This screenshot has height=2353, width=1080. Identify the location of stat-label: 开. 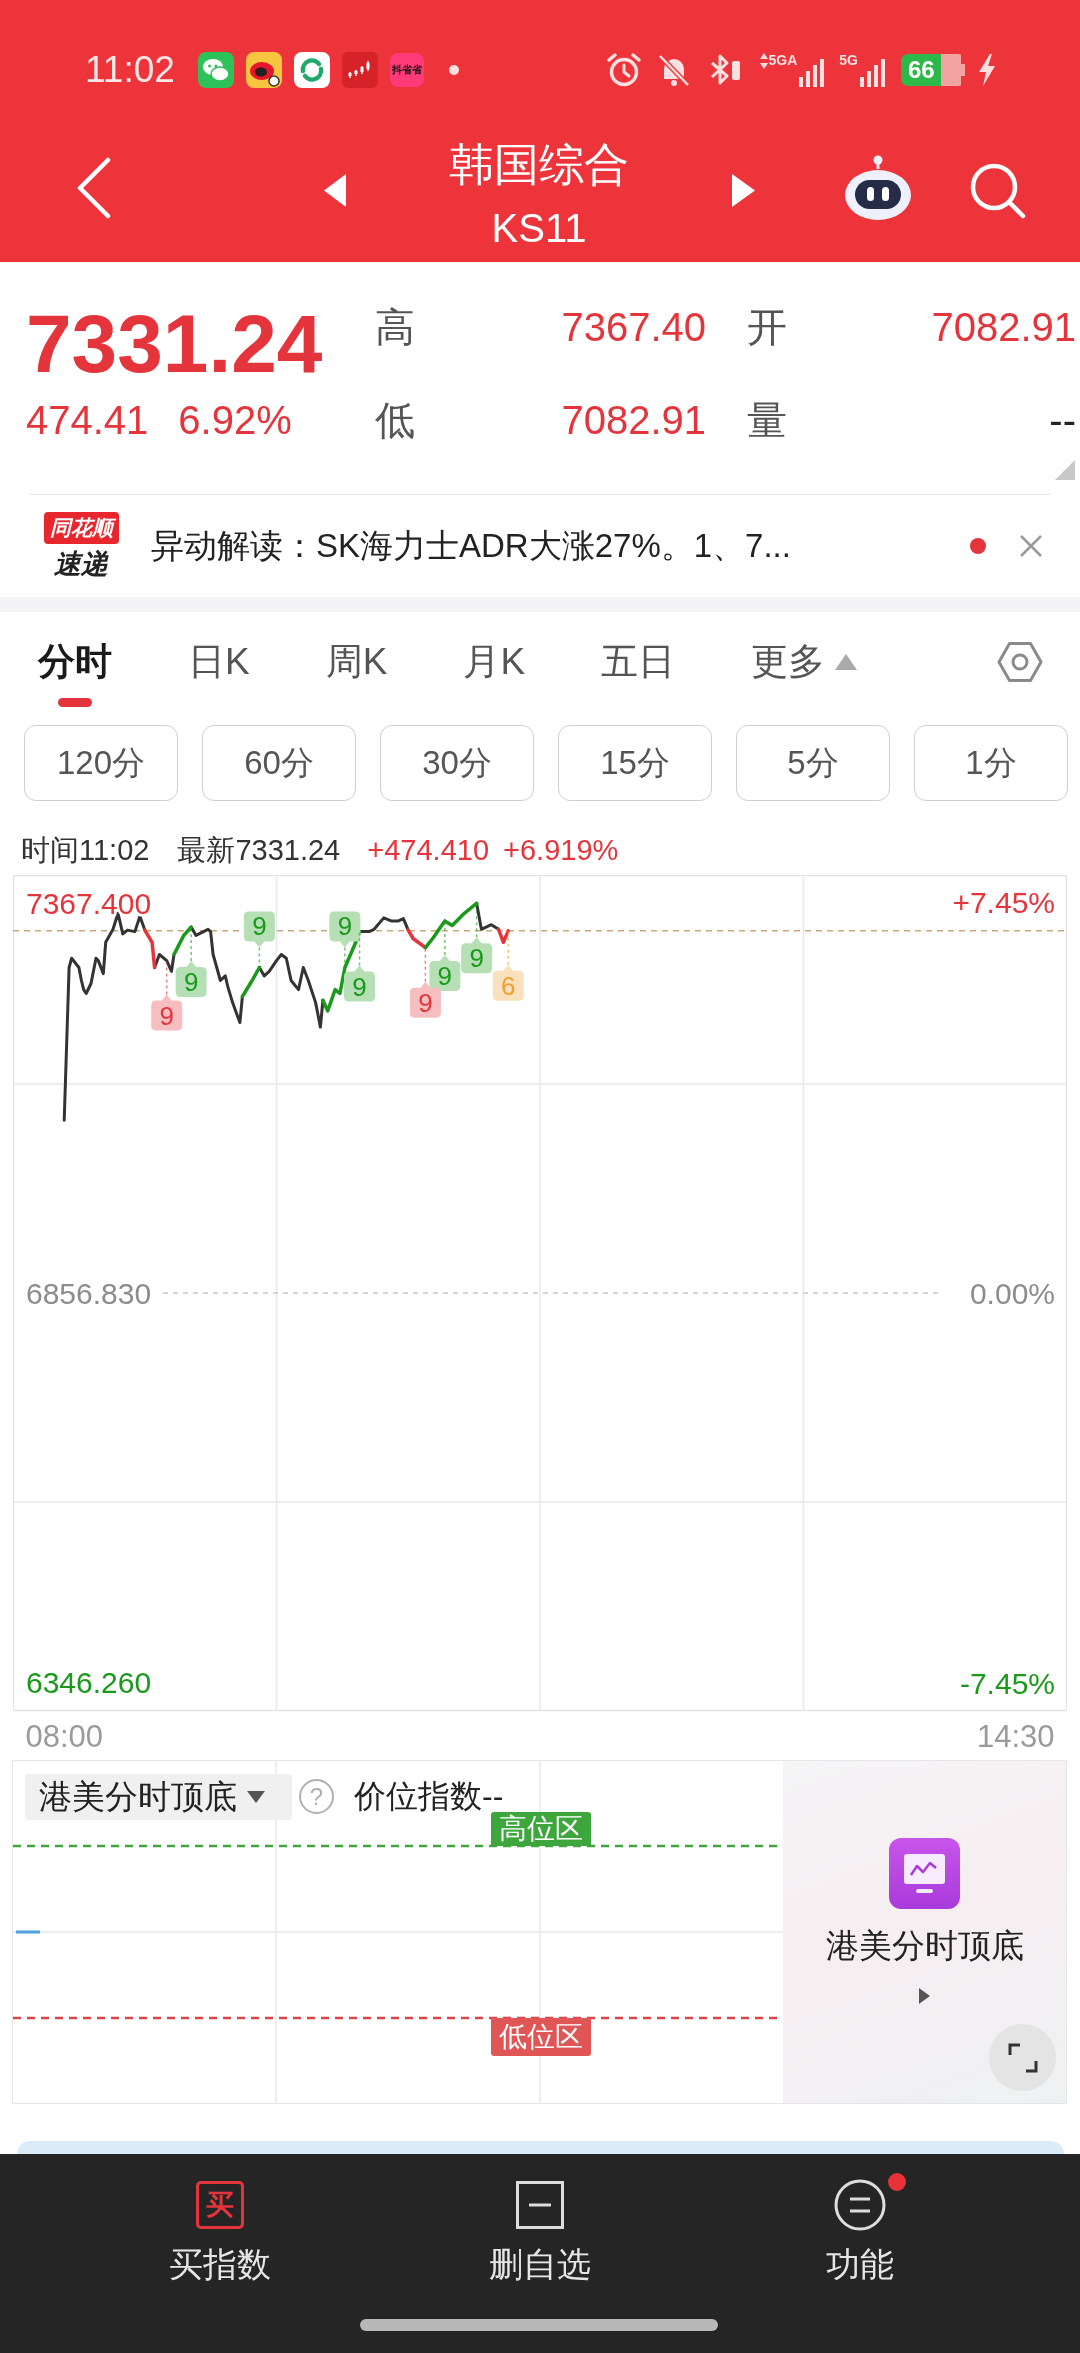
(767, 327).